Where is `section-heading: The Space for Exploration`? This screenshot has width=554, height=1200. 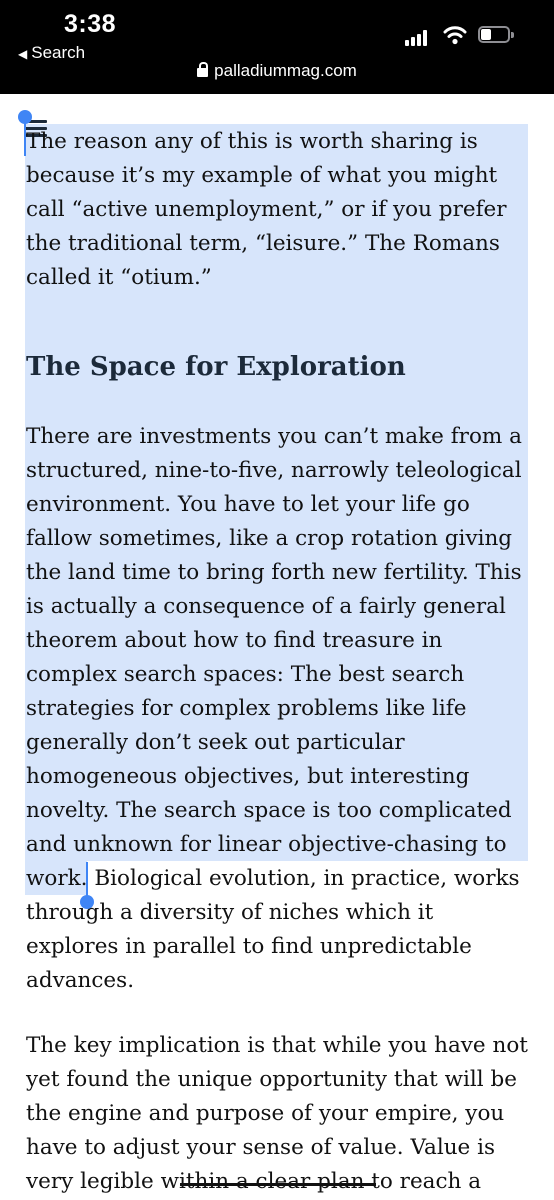
section-heading: The Space for Exploration is located at coordinates (216, 367).